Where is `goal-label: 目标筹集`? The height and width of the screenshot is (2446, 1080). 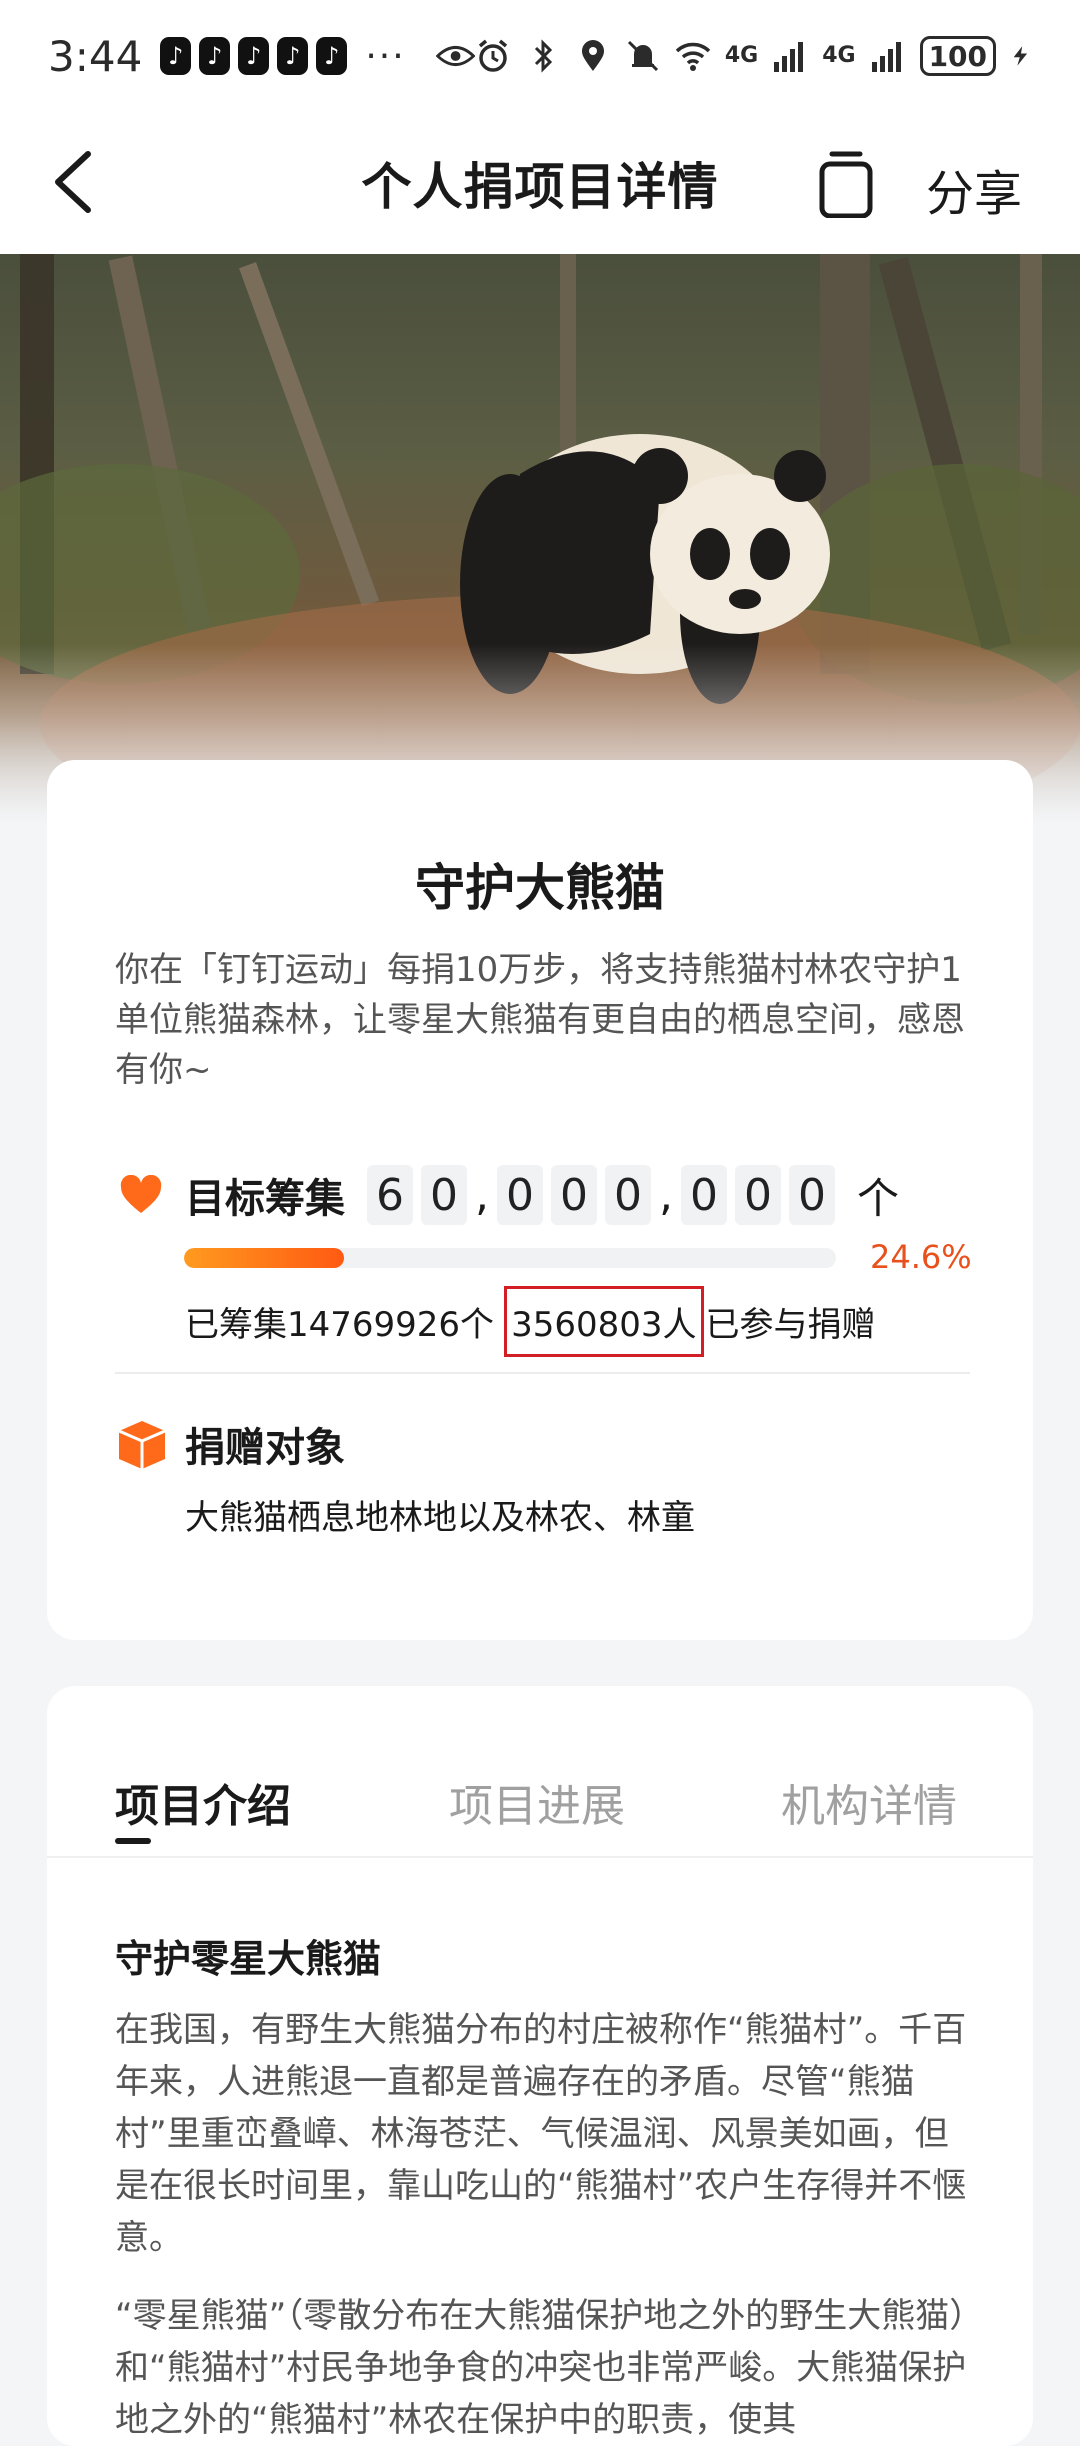
goal-label: 目标筹集 is located at coordinates (265, 1199).